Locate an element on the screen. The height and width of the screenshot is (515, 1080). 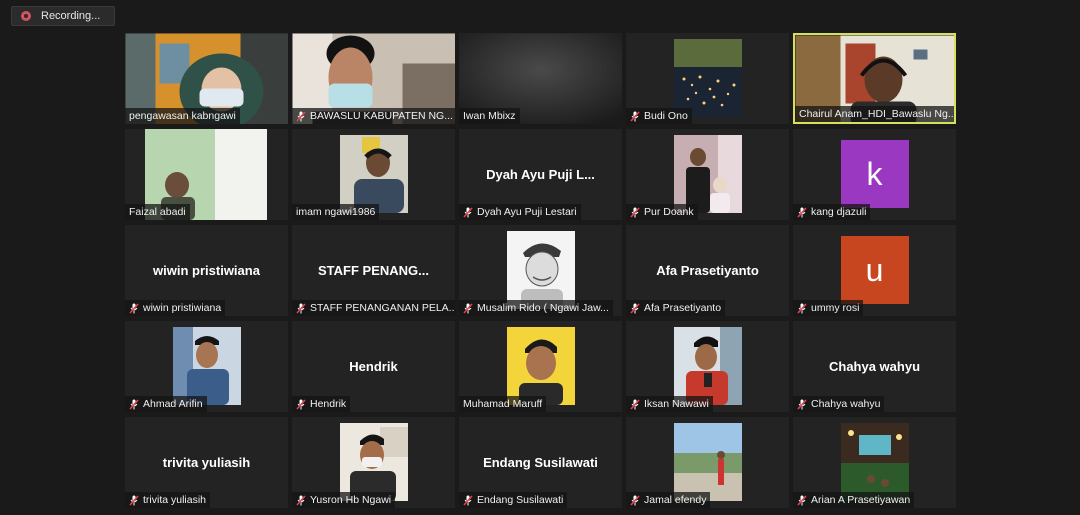
participant-name-label: Iwan Mbixz is located at coordinates (489, 116).